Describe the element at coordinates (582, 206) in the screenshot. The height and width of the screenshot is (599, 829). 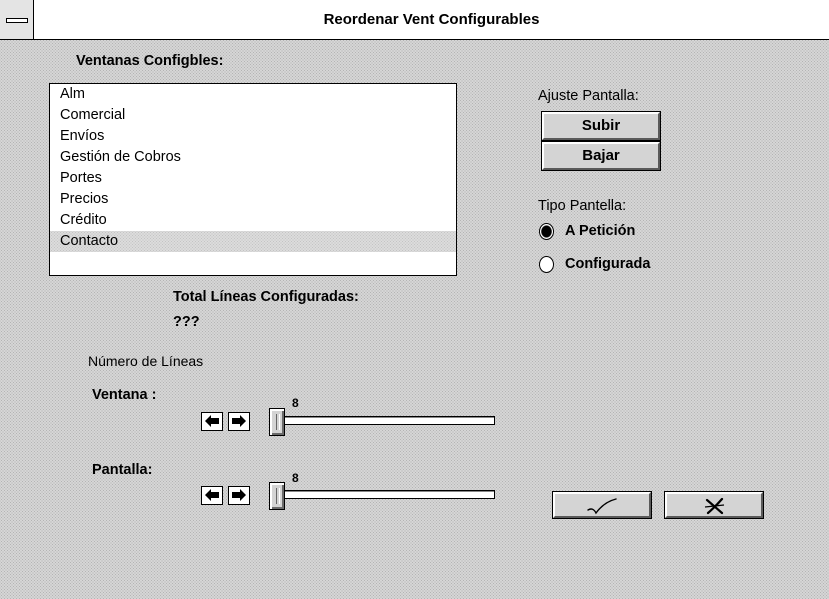
I see `tipo-pantalla-label: Tipo Pantella:` at that location.